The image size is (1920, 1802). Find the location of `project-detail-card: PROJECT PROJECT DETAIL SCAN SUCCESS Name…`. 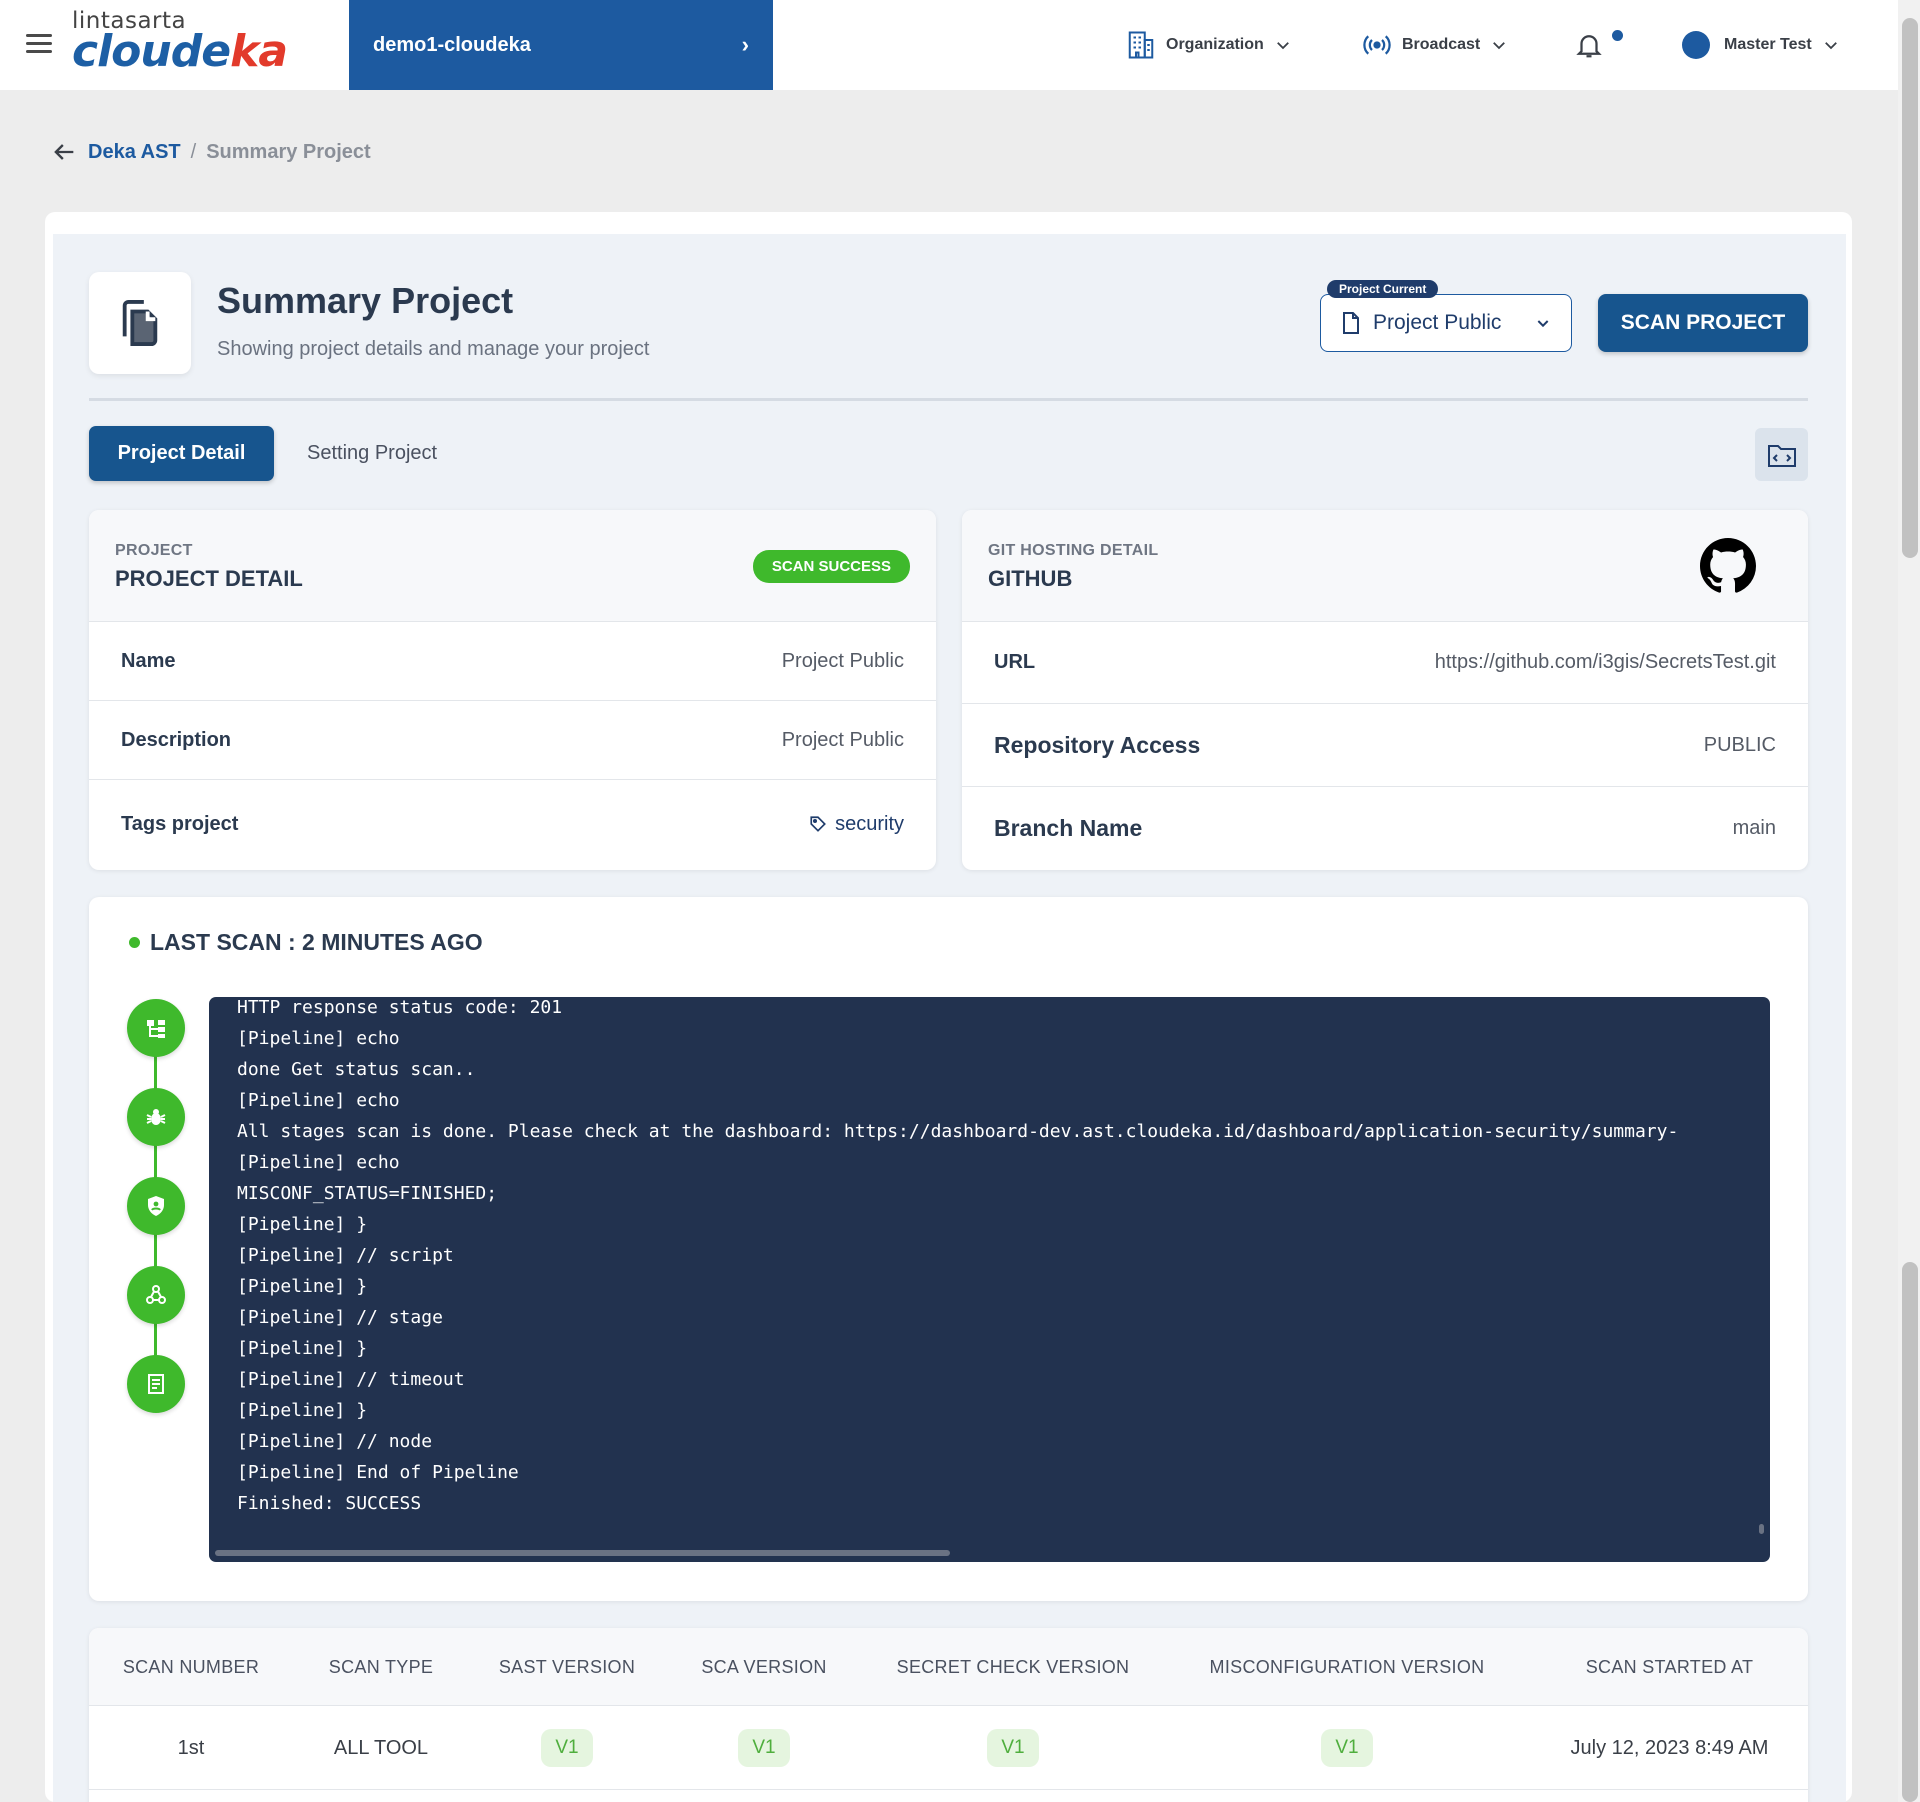

project-detail-card: PROJECT PROJECT DETAIL SCAN SUCCESS Name… is located at coordinates (512, 690).